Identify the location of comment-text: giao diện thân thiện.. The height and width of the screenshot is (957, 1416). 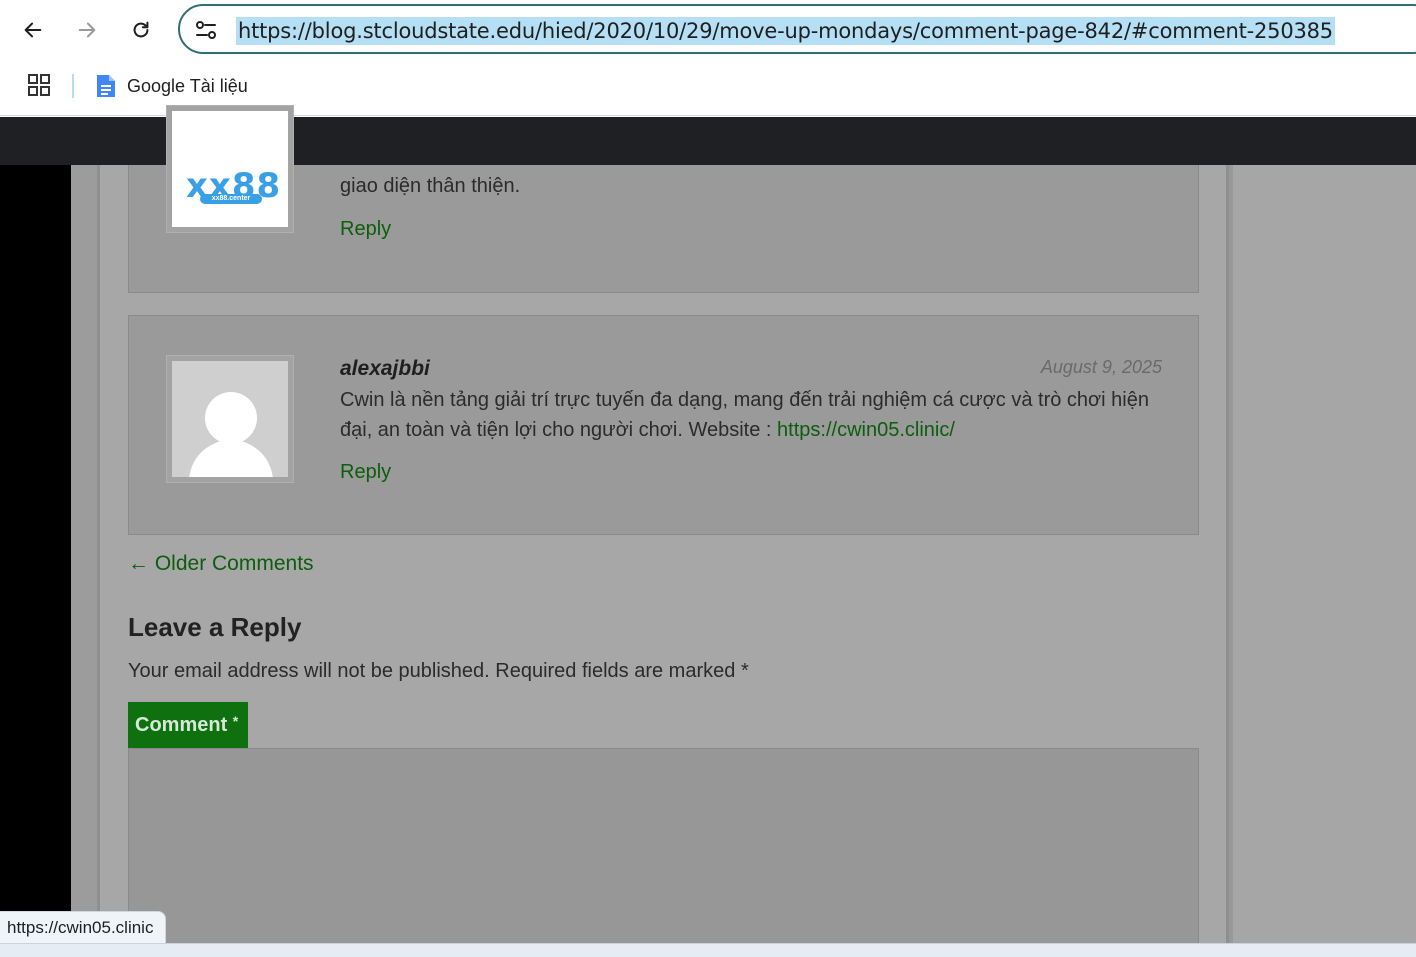
(430, 186).